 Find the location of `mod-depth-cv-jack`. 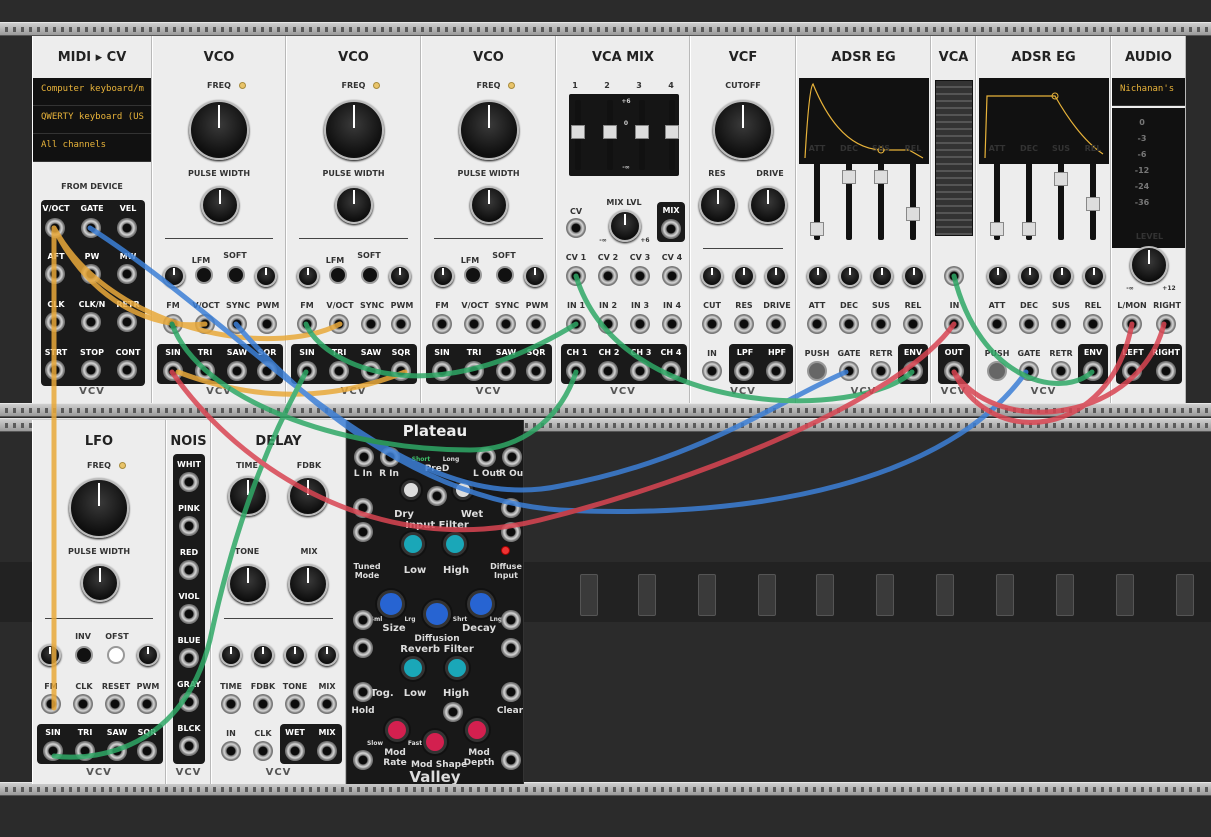

mod-depth-cv-jack is located at coordinates (511, 760).